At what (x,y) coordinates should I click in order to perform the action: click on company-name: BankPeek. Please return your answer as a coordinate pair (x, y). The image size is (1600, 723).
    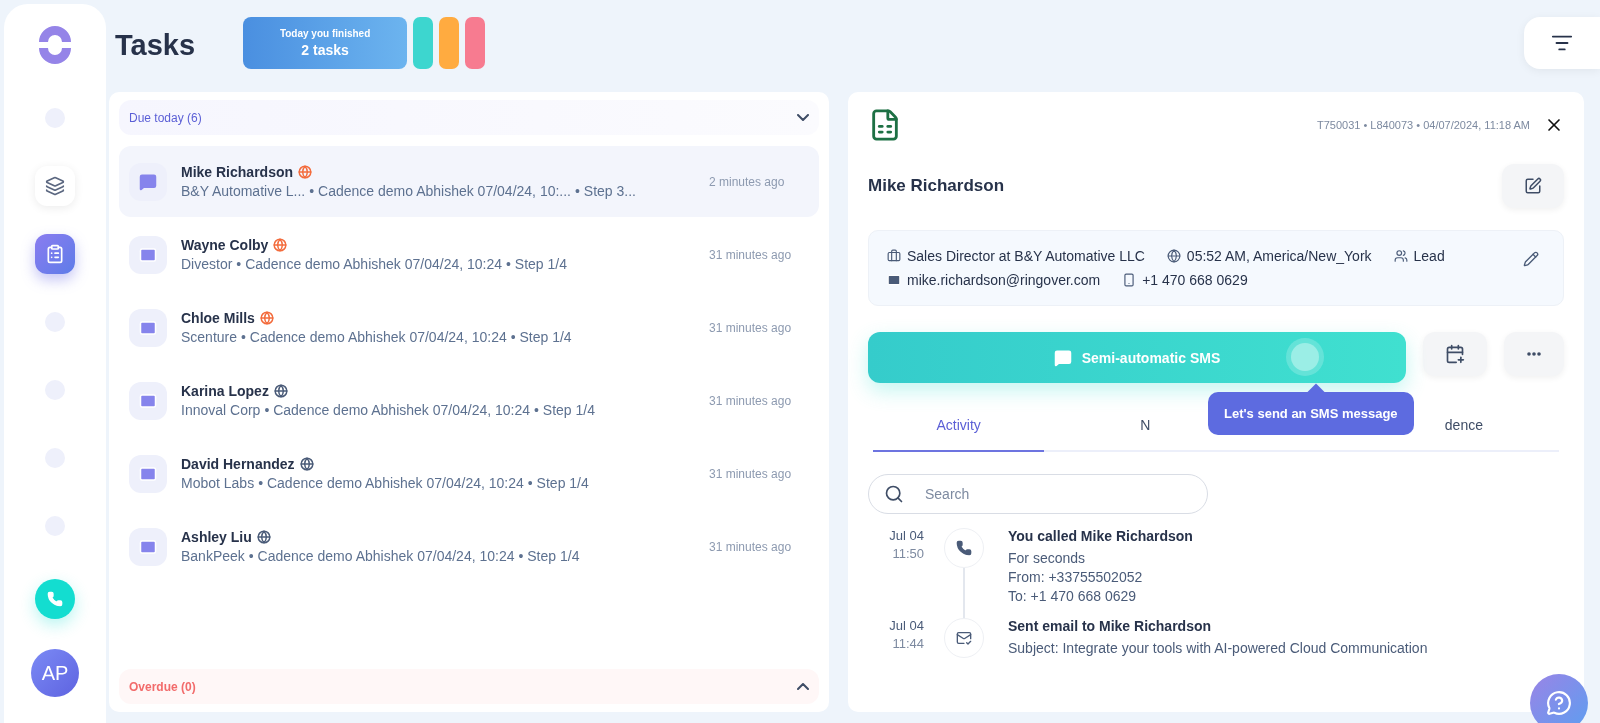
    Looking at the image, I should click on (213, 556).